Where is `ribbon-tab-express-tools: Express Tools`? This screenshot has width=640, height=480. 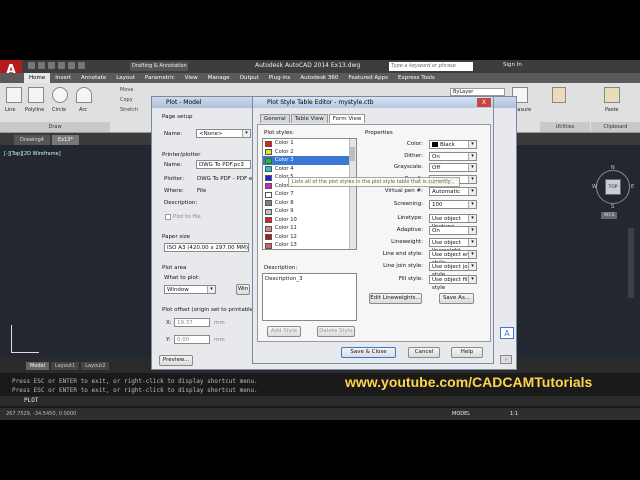 ribbon-tab-express-tools: Express Tools is located at coordinates (416, 78).